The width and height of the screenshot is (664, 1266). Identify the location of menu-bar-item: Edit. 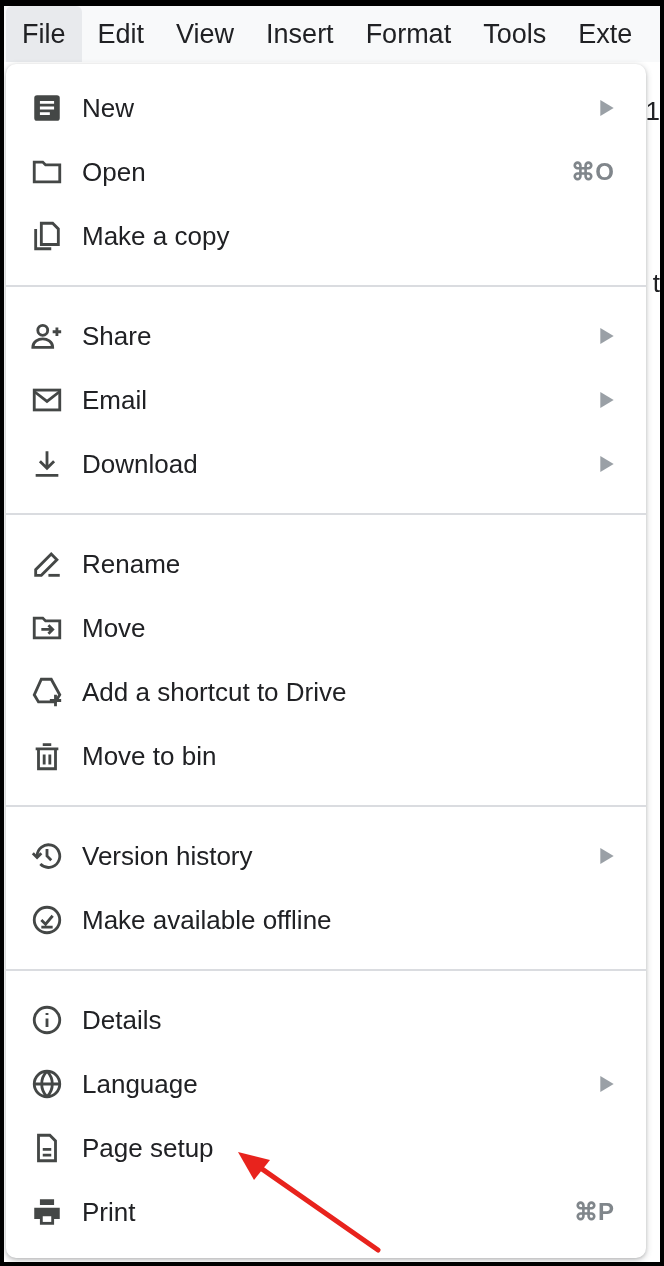
(121, 34).